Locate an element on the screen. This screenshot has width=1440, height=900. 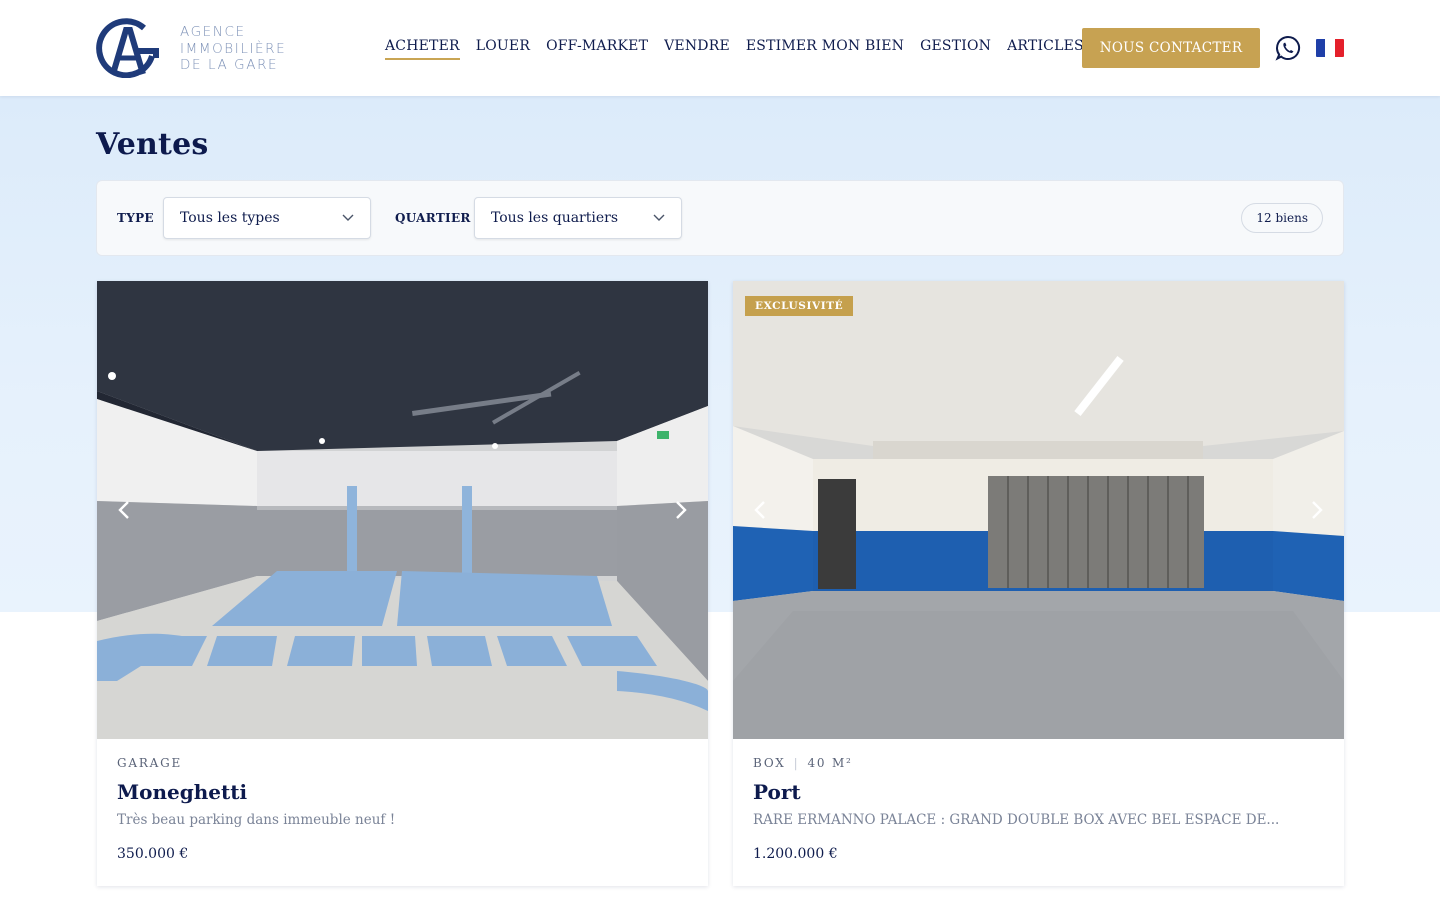
whatsapp-icon is located at coordinates (1288, 48).